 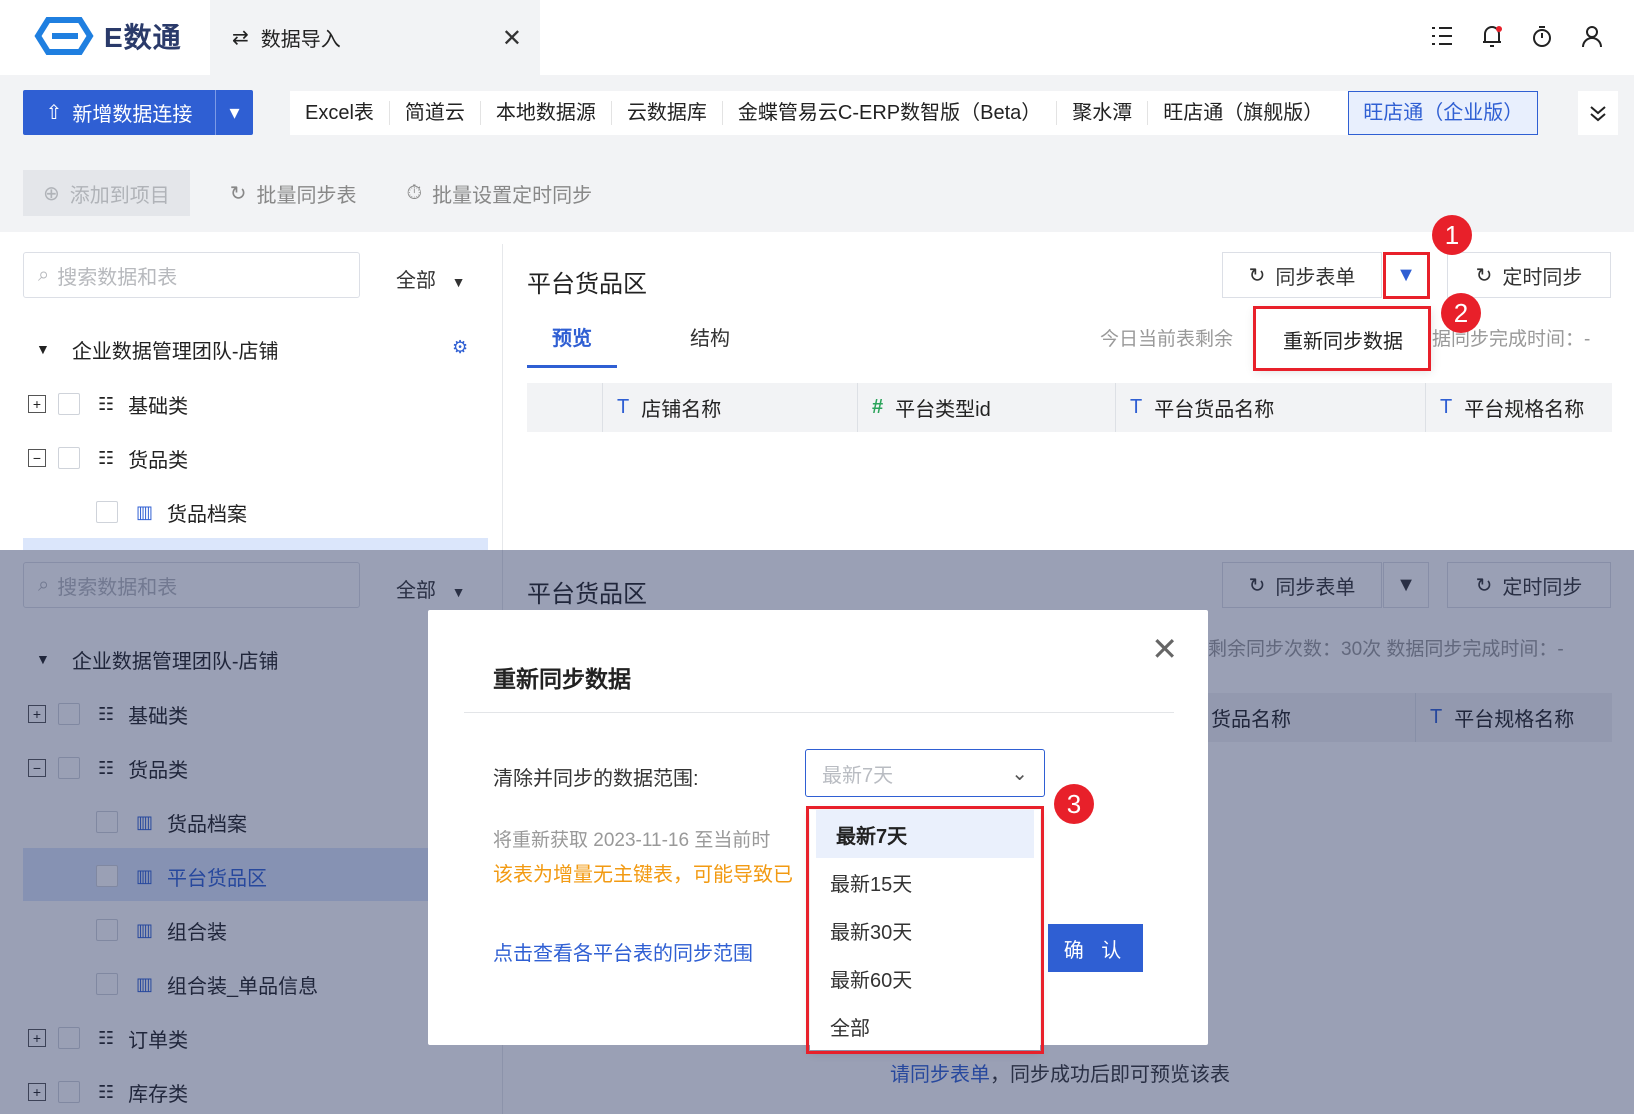 I want to click on column-label: 店铺名称, so click(x=681, y=410).